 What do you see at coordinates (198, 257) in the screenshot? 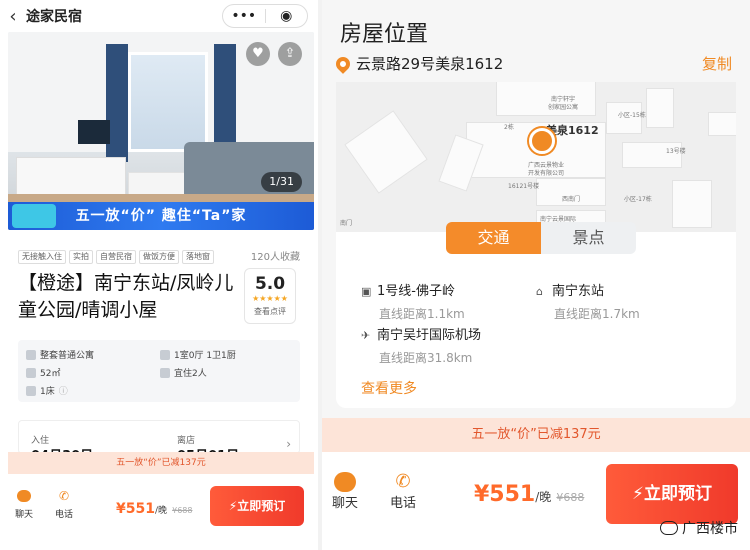
I see `tag: 落地窗` at bounding box center [198, 257].